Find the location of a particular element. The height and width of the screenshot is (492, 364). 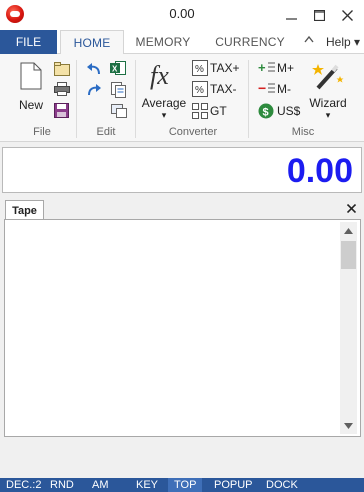

average-button: fx Average ▾ is located at coordinates (164, 92).